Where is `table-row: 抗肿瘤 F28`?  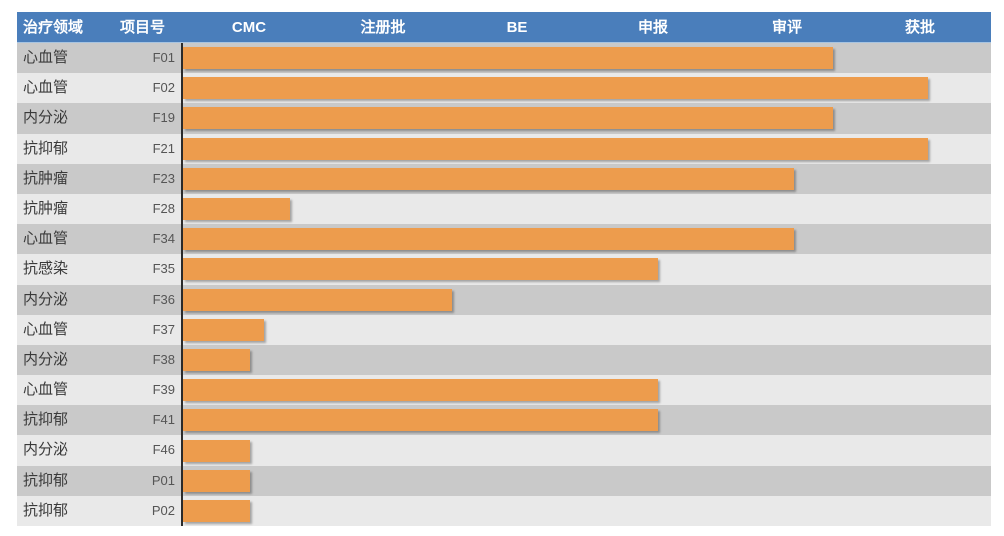 table-row: 抗肿瘤 F28 is located at coordinates (504, 209).